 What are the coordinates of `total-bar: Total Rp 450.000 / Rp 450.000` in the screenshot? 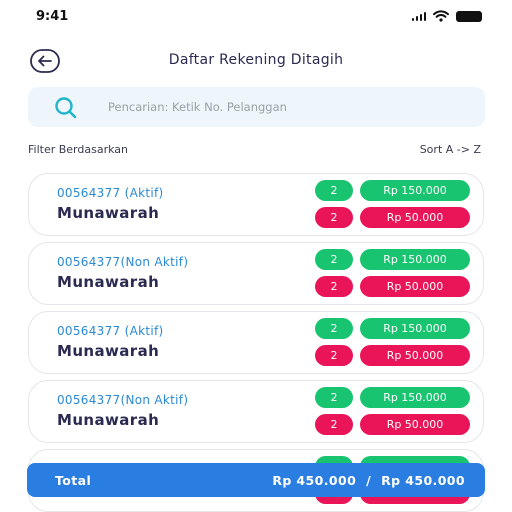 It's located at (256, 480).